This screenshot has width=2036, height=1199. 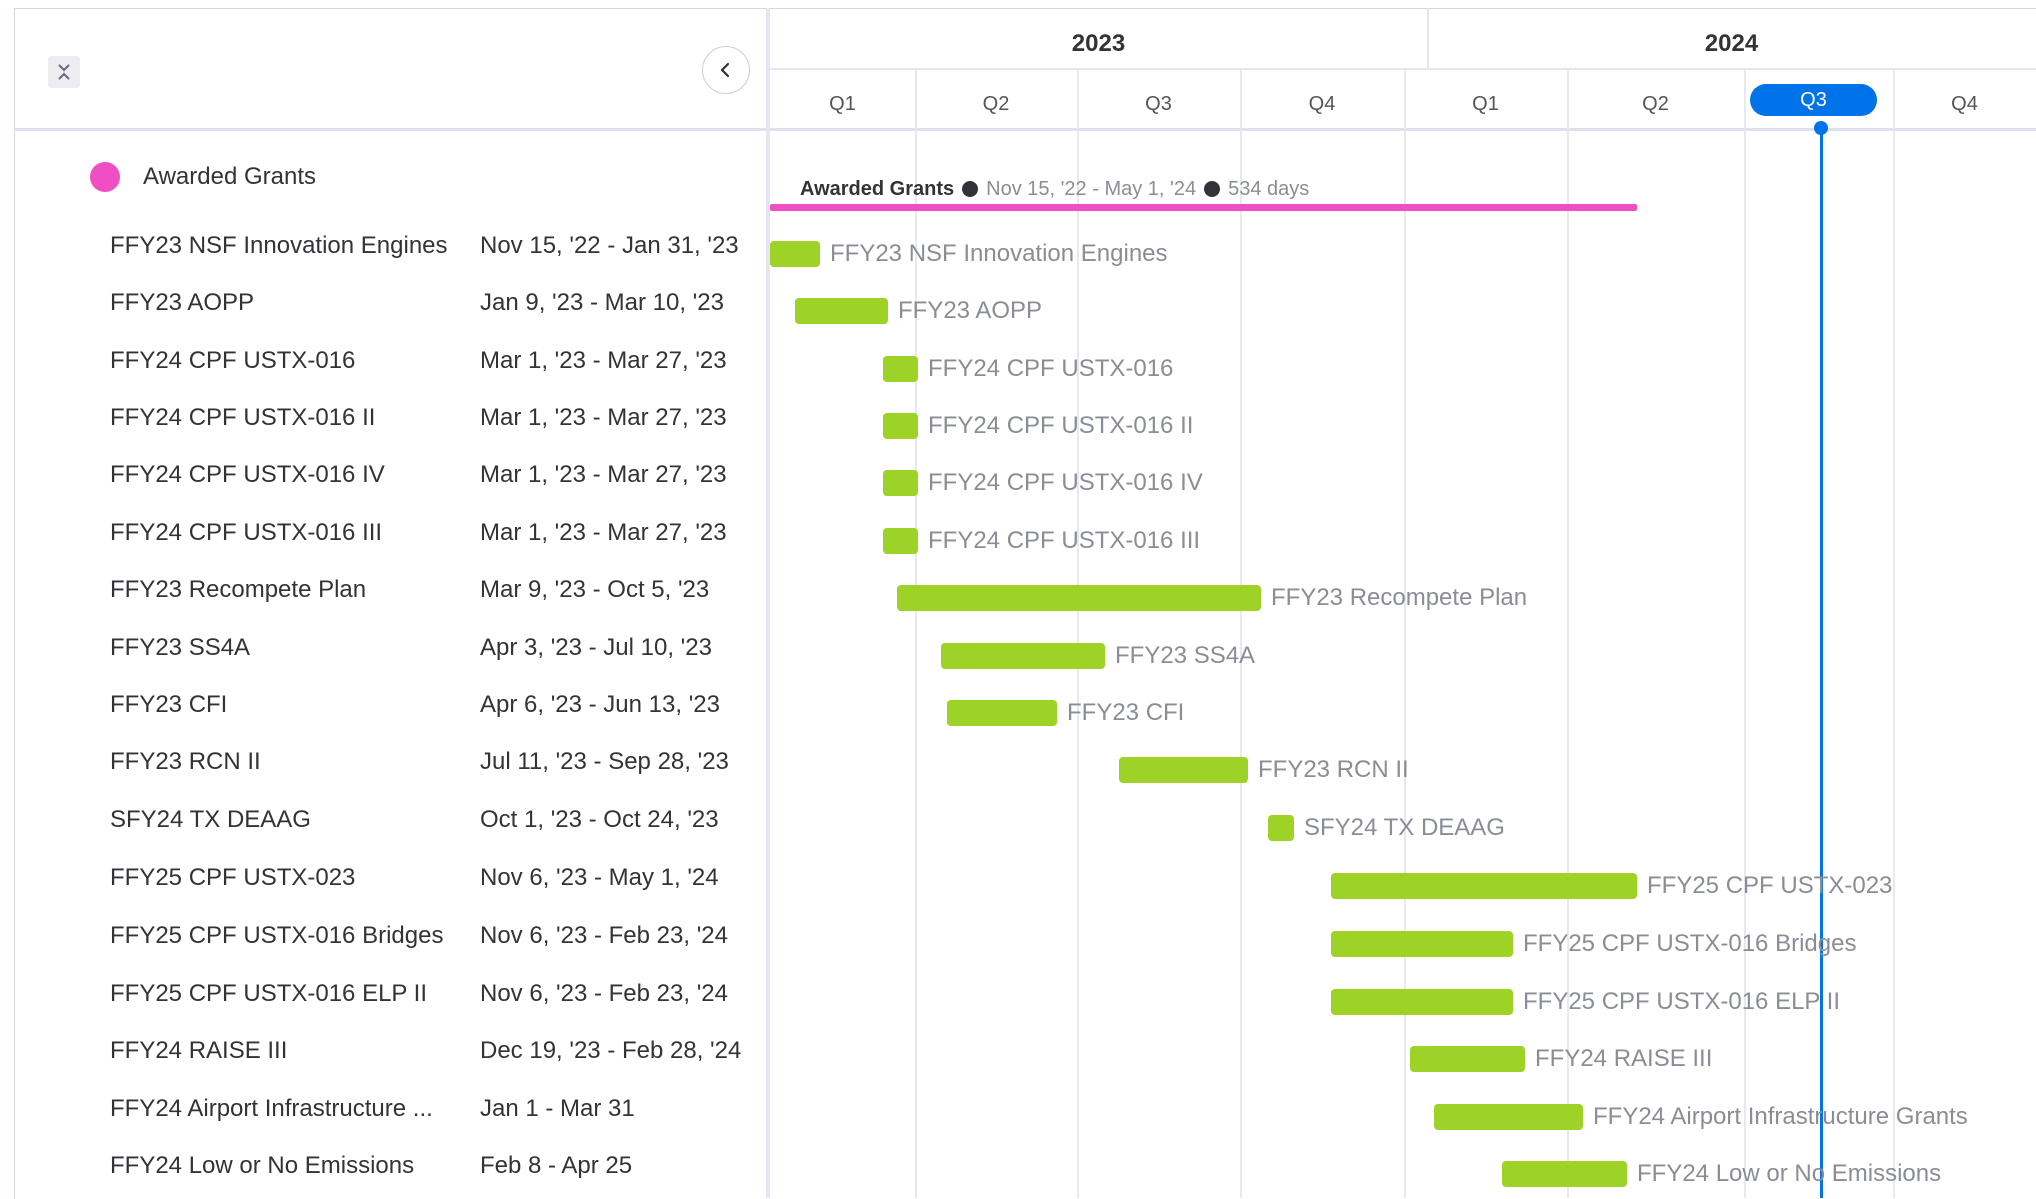 I want to click on item-name: FFY23 NSF Innovation Engines, so click(x=279, y=246).